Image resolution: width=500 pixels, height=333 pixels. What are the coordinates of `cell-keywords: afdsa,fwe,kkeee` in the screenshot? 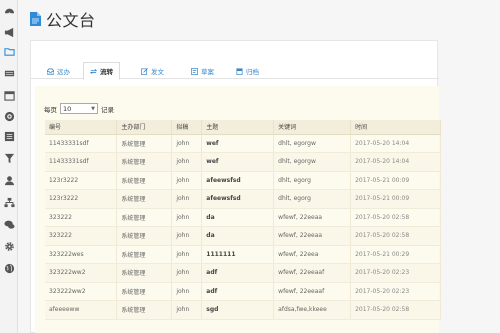 It's located at (312, 310).